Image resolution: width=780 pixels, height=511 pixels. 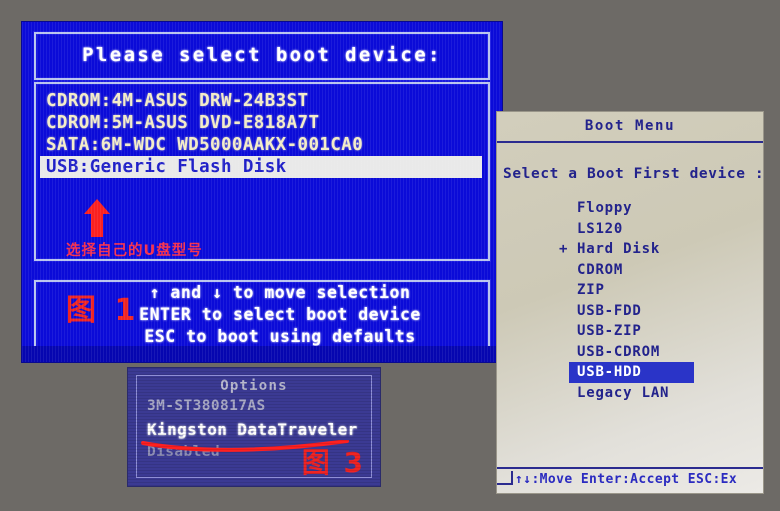 I want to click on boot-menu-title: Boot Menu, so click(x=630, y=126).